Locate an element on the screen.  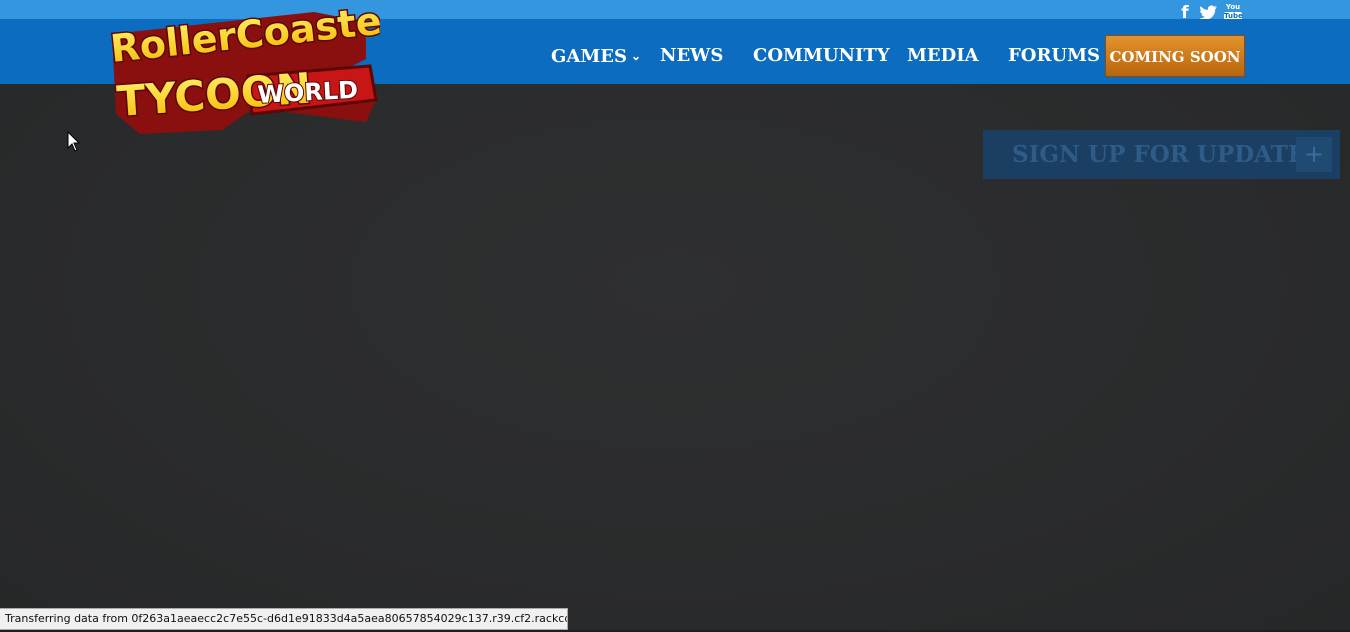
youtube-icon-top: You is located at coordinates (1233, 7).